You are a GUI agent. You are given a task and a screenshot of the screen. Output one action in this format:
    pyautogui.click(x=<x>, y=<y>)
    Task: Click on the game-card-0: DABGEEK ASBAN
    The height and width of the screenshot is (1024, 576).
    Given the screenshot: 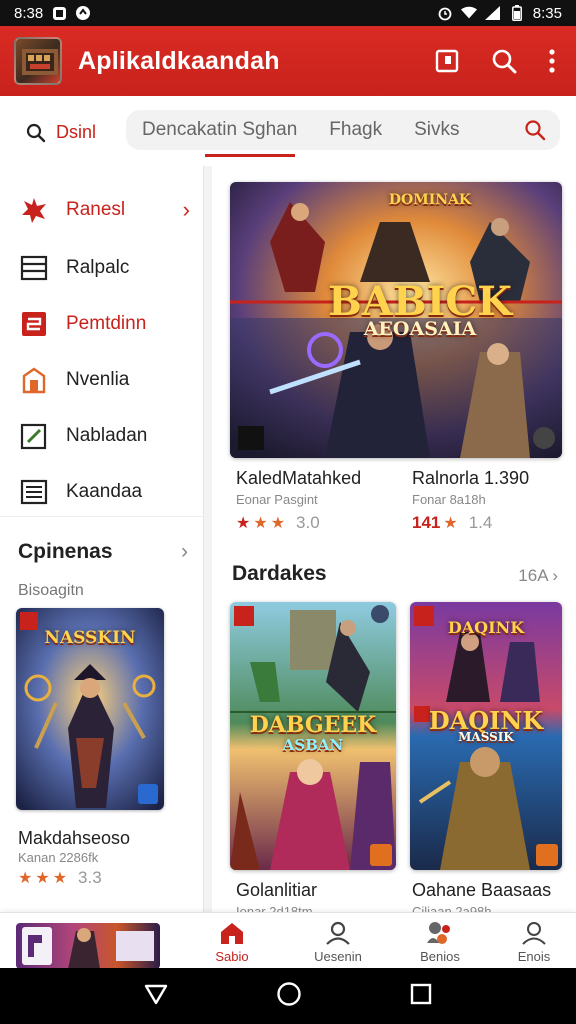 What is the action you would take?
    pyautogui.click(x=313, y=736)
    